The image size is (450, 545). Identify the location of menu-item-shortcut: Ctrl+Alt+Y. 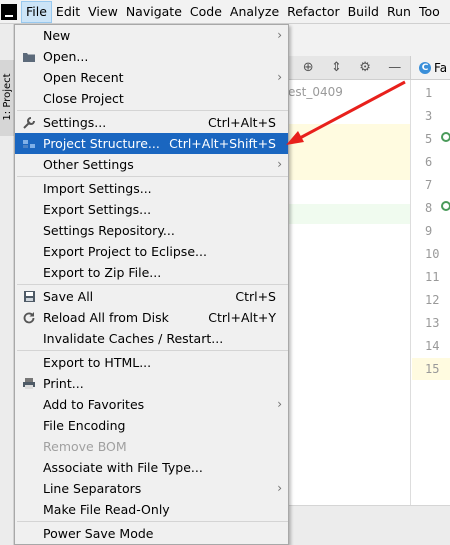
(242, 317).